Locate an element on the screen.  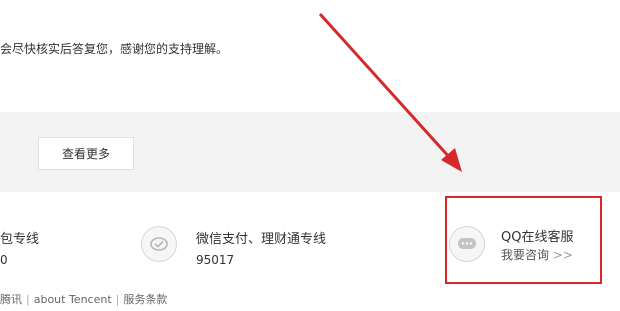
qq-consult-link: 我要咨询 >> is located at coordinates (537, 254).